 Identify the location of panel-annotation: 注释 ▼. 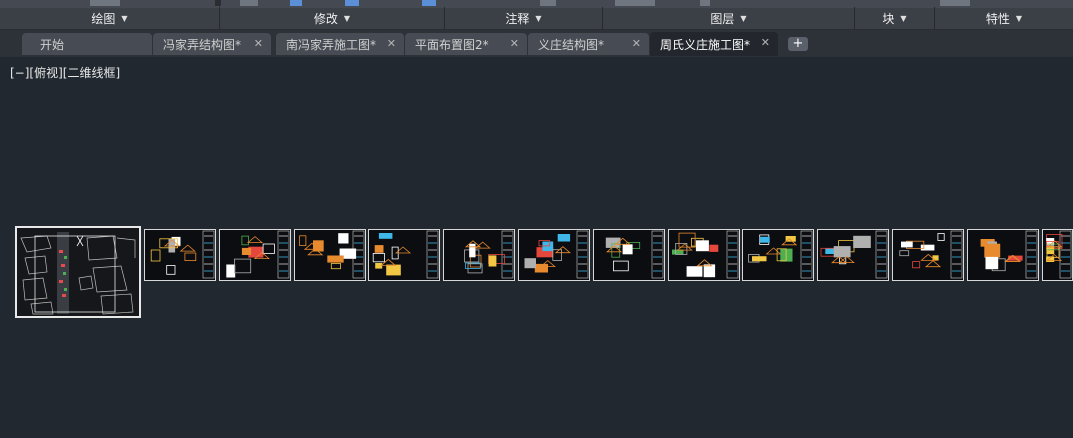
(524, 18).